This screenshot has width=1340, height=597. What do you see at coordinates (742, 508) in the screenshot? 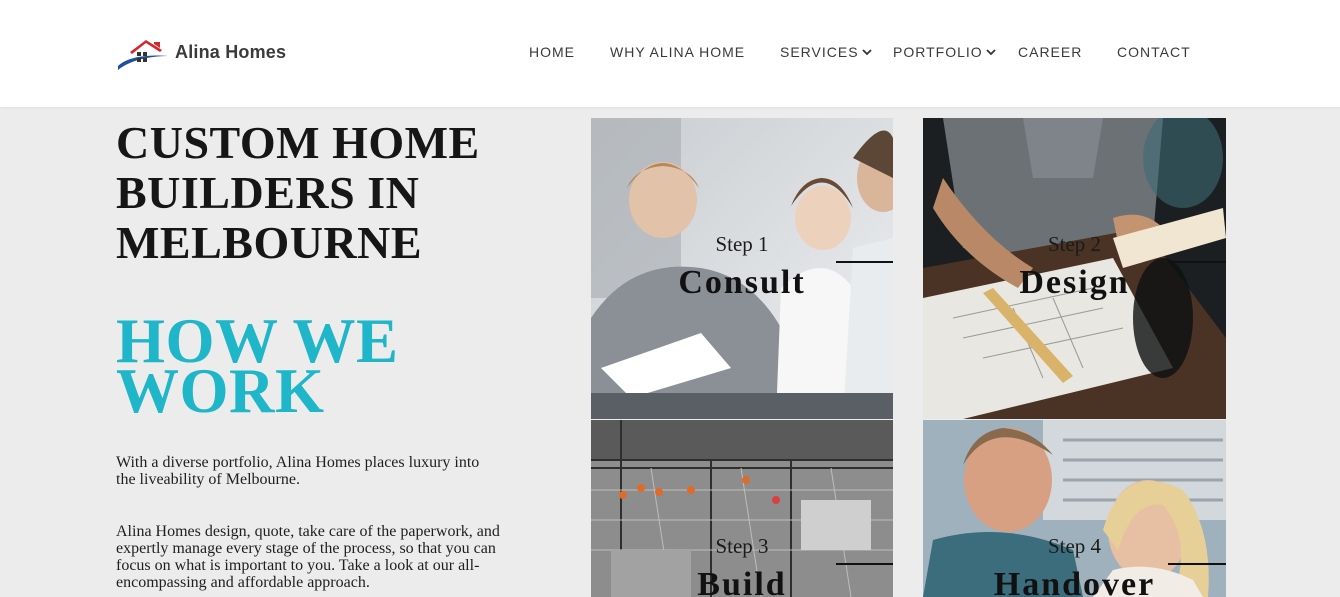
I see `step-3-tile: Step 3 Build` at bounding box center [742, 508].